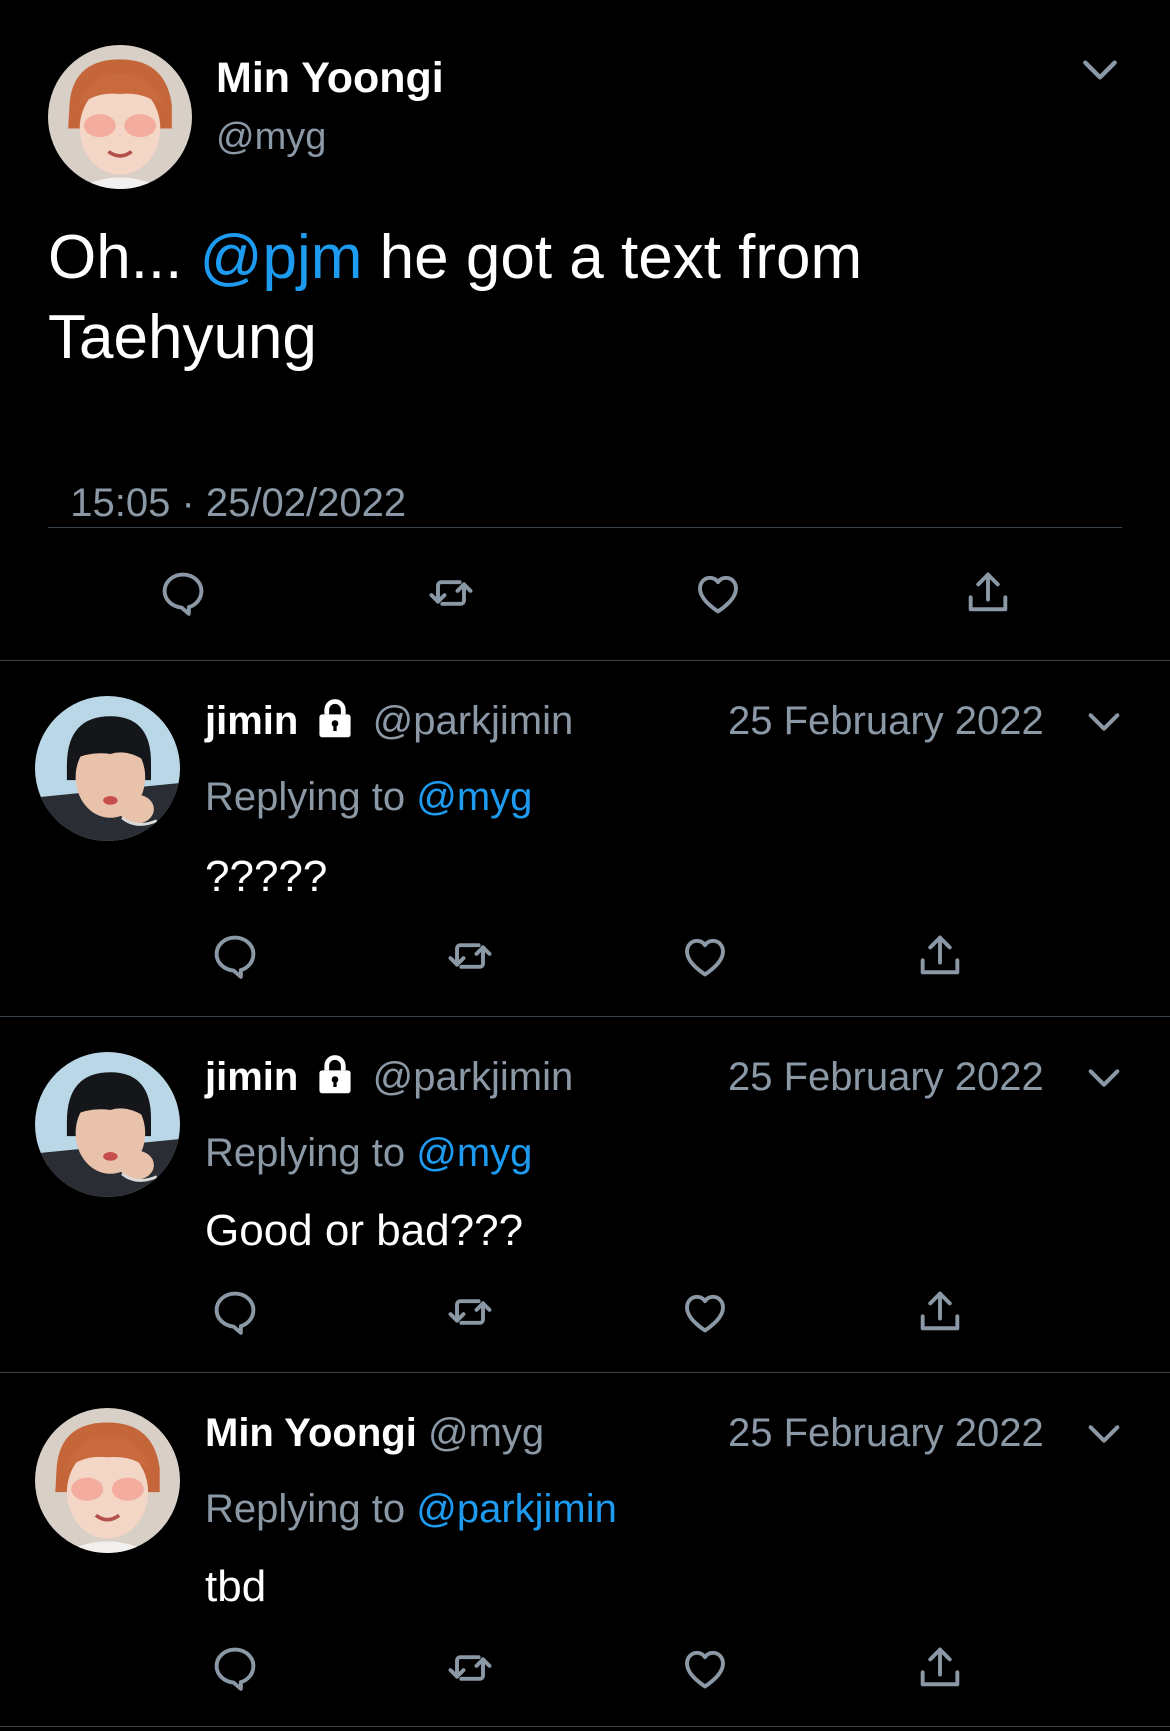 This screenshot has height=1731, width=1170. Describe the element at coordinates (588, 298) in the screenshot. I see `main-tweet-text: Oh... @pjm he got a text from Taehyung` at that location.